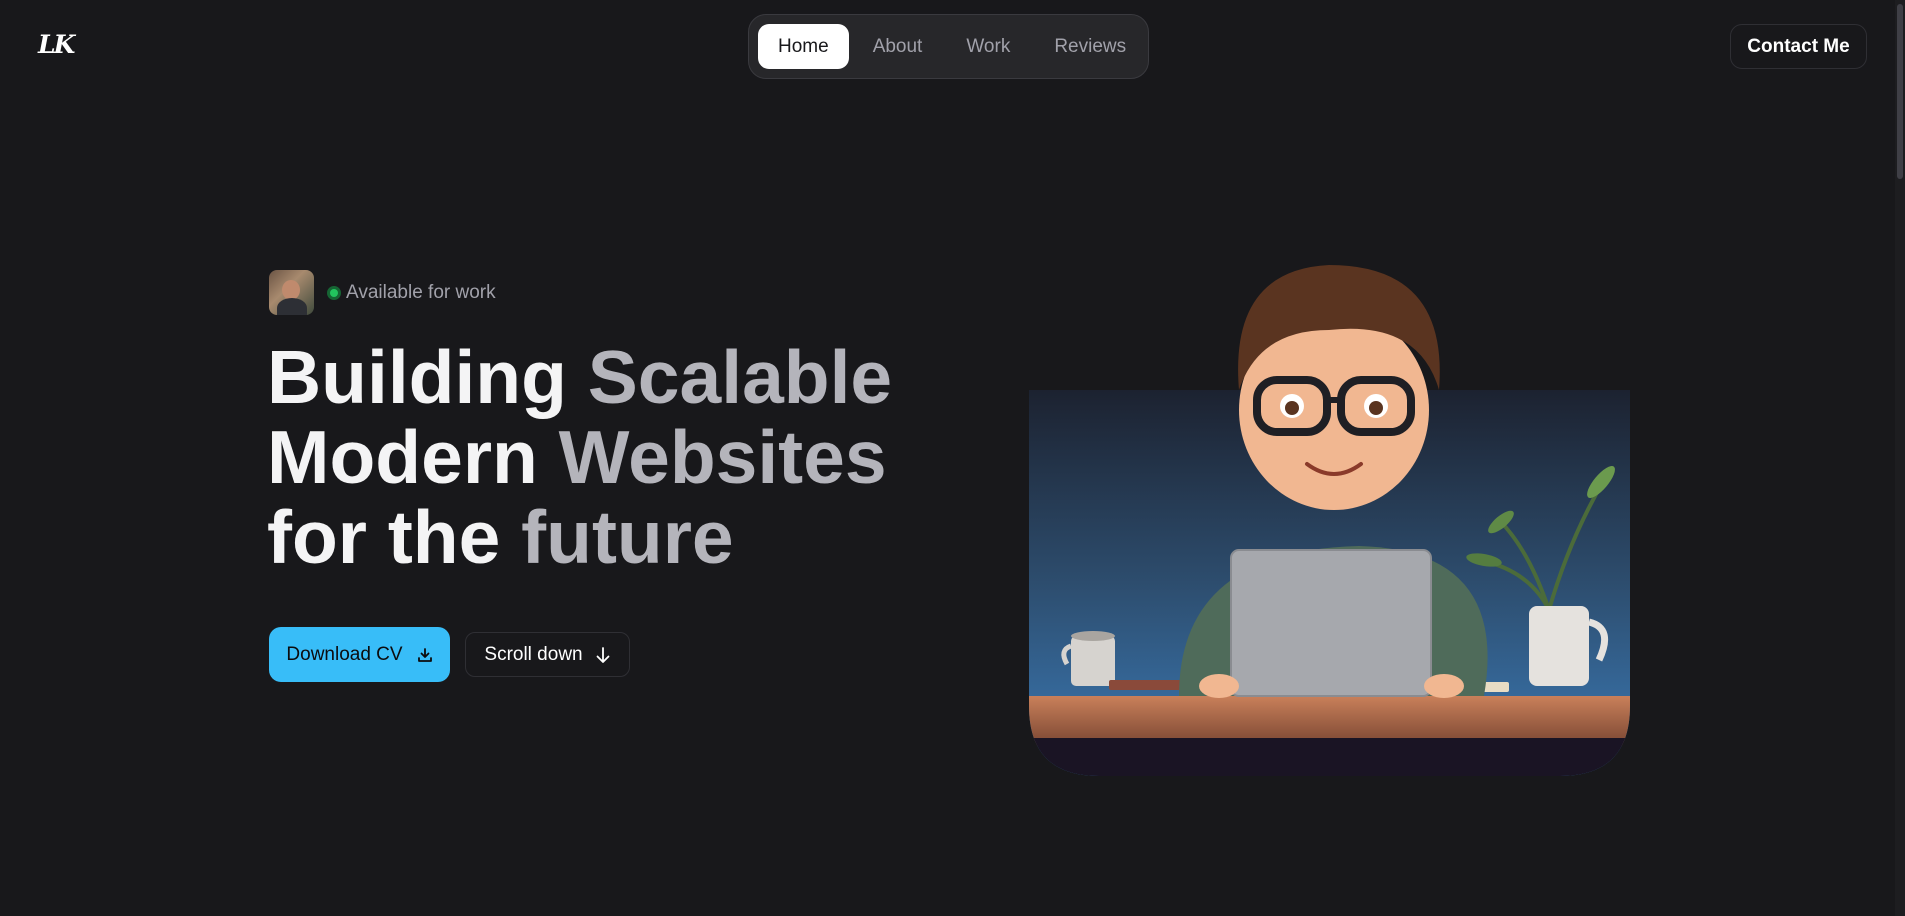 This screenshot has height=916, width=1905. What do you see at coordinates (740, 377) in the screenshot?
I see `headline-word: Scalable` at bounding box center [740, 377].